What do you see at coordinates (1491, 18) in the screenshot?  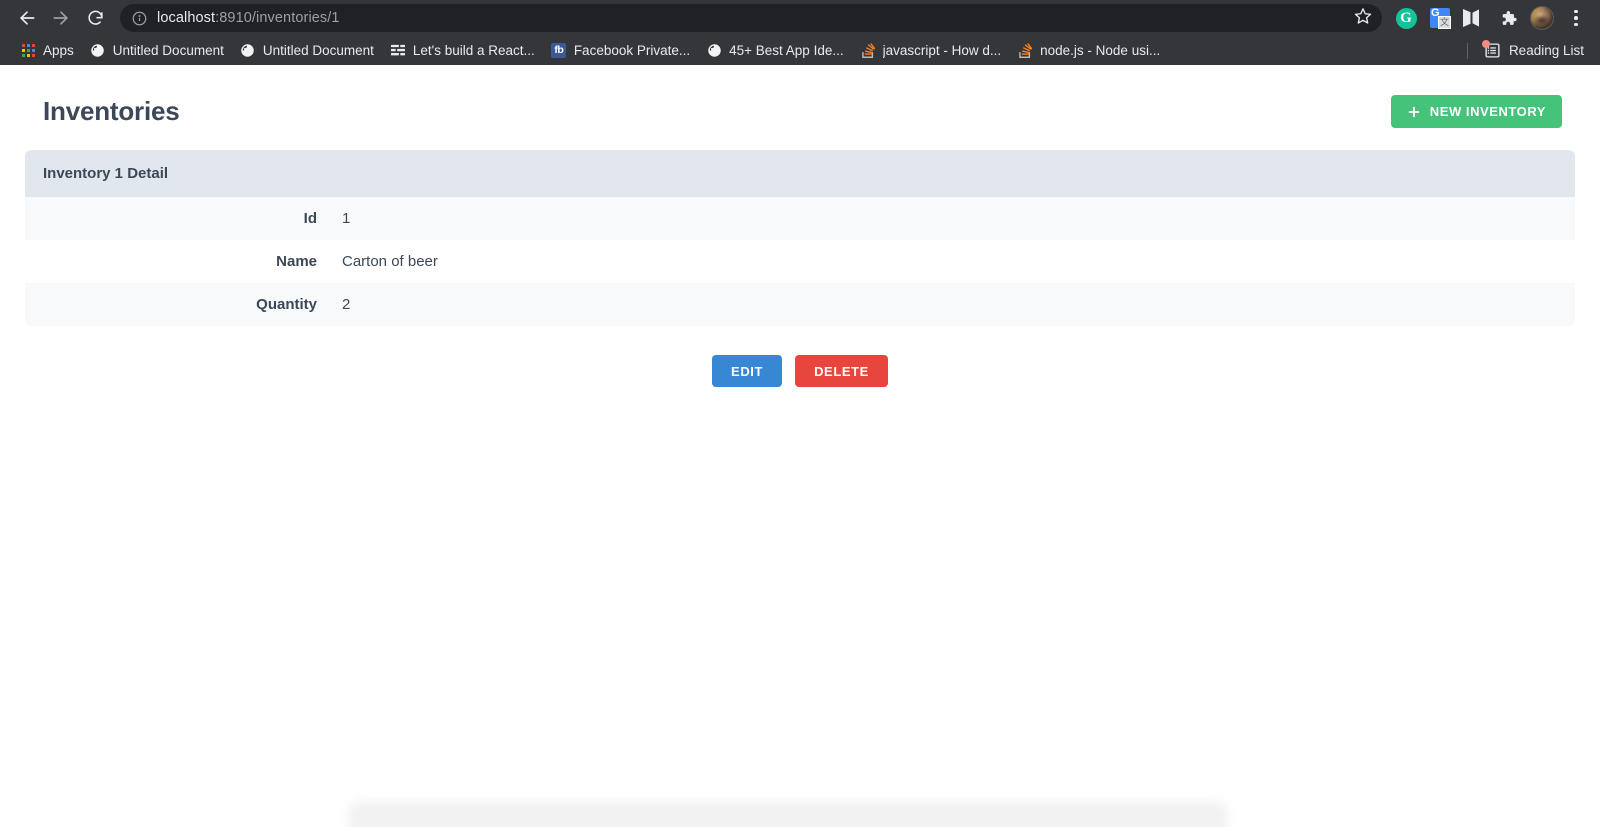 I see `extension-icons: G G文` at bounding box center [1491, 18].